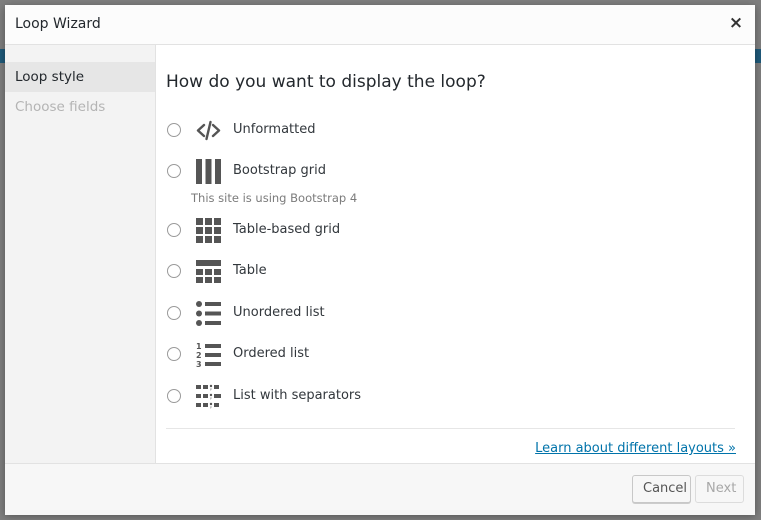 The width and height of the screenshot is (761, 520). Describe the element at coordinates (199, 355) in the screenshot. I see `svg-text: 2` at that location.